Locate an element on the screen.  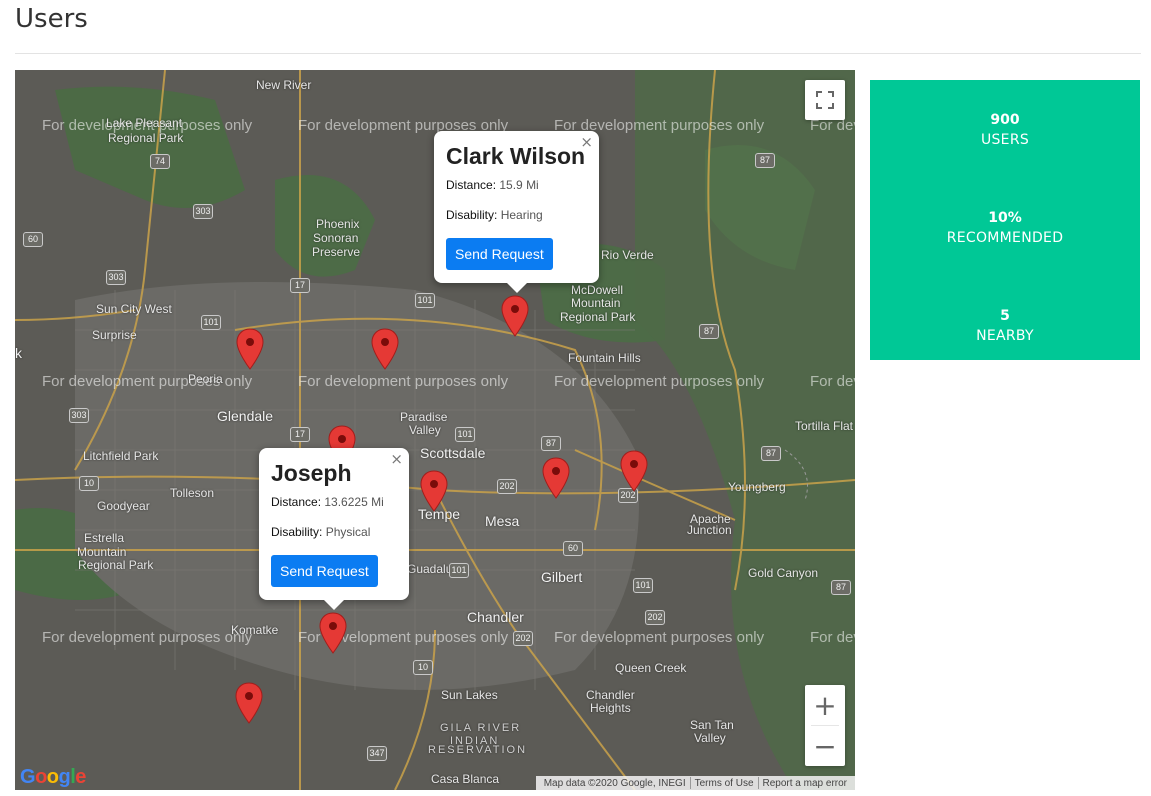
place-label: Casa Blanca is located at coordinates (465, 779).